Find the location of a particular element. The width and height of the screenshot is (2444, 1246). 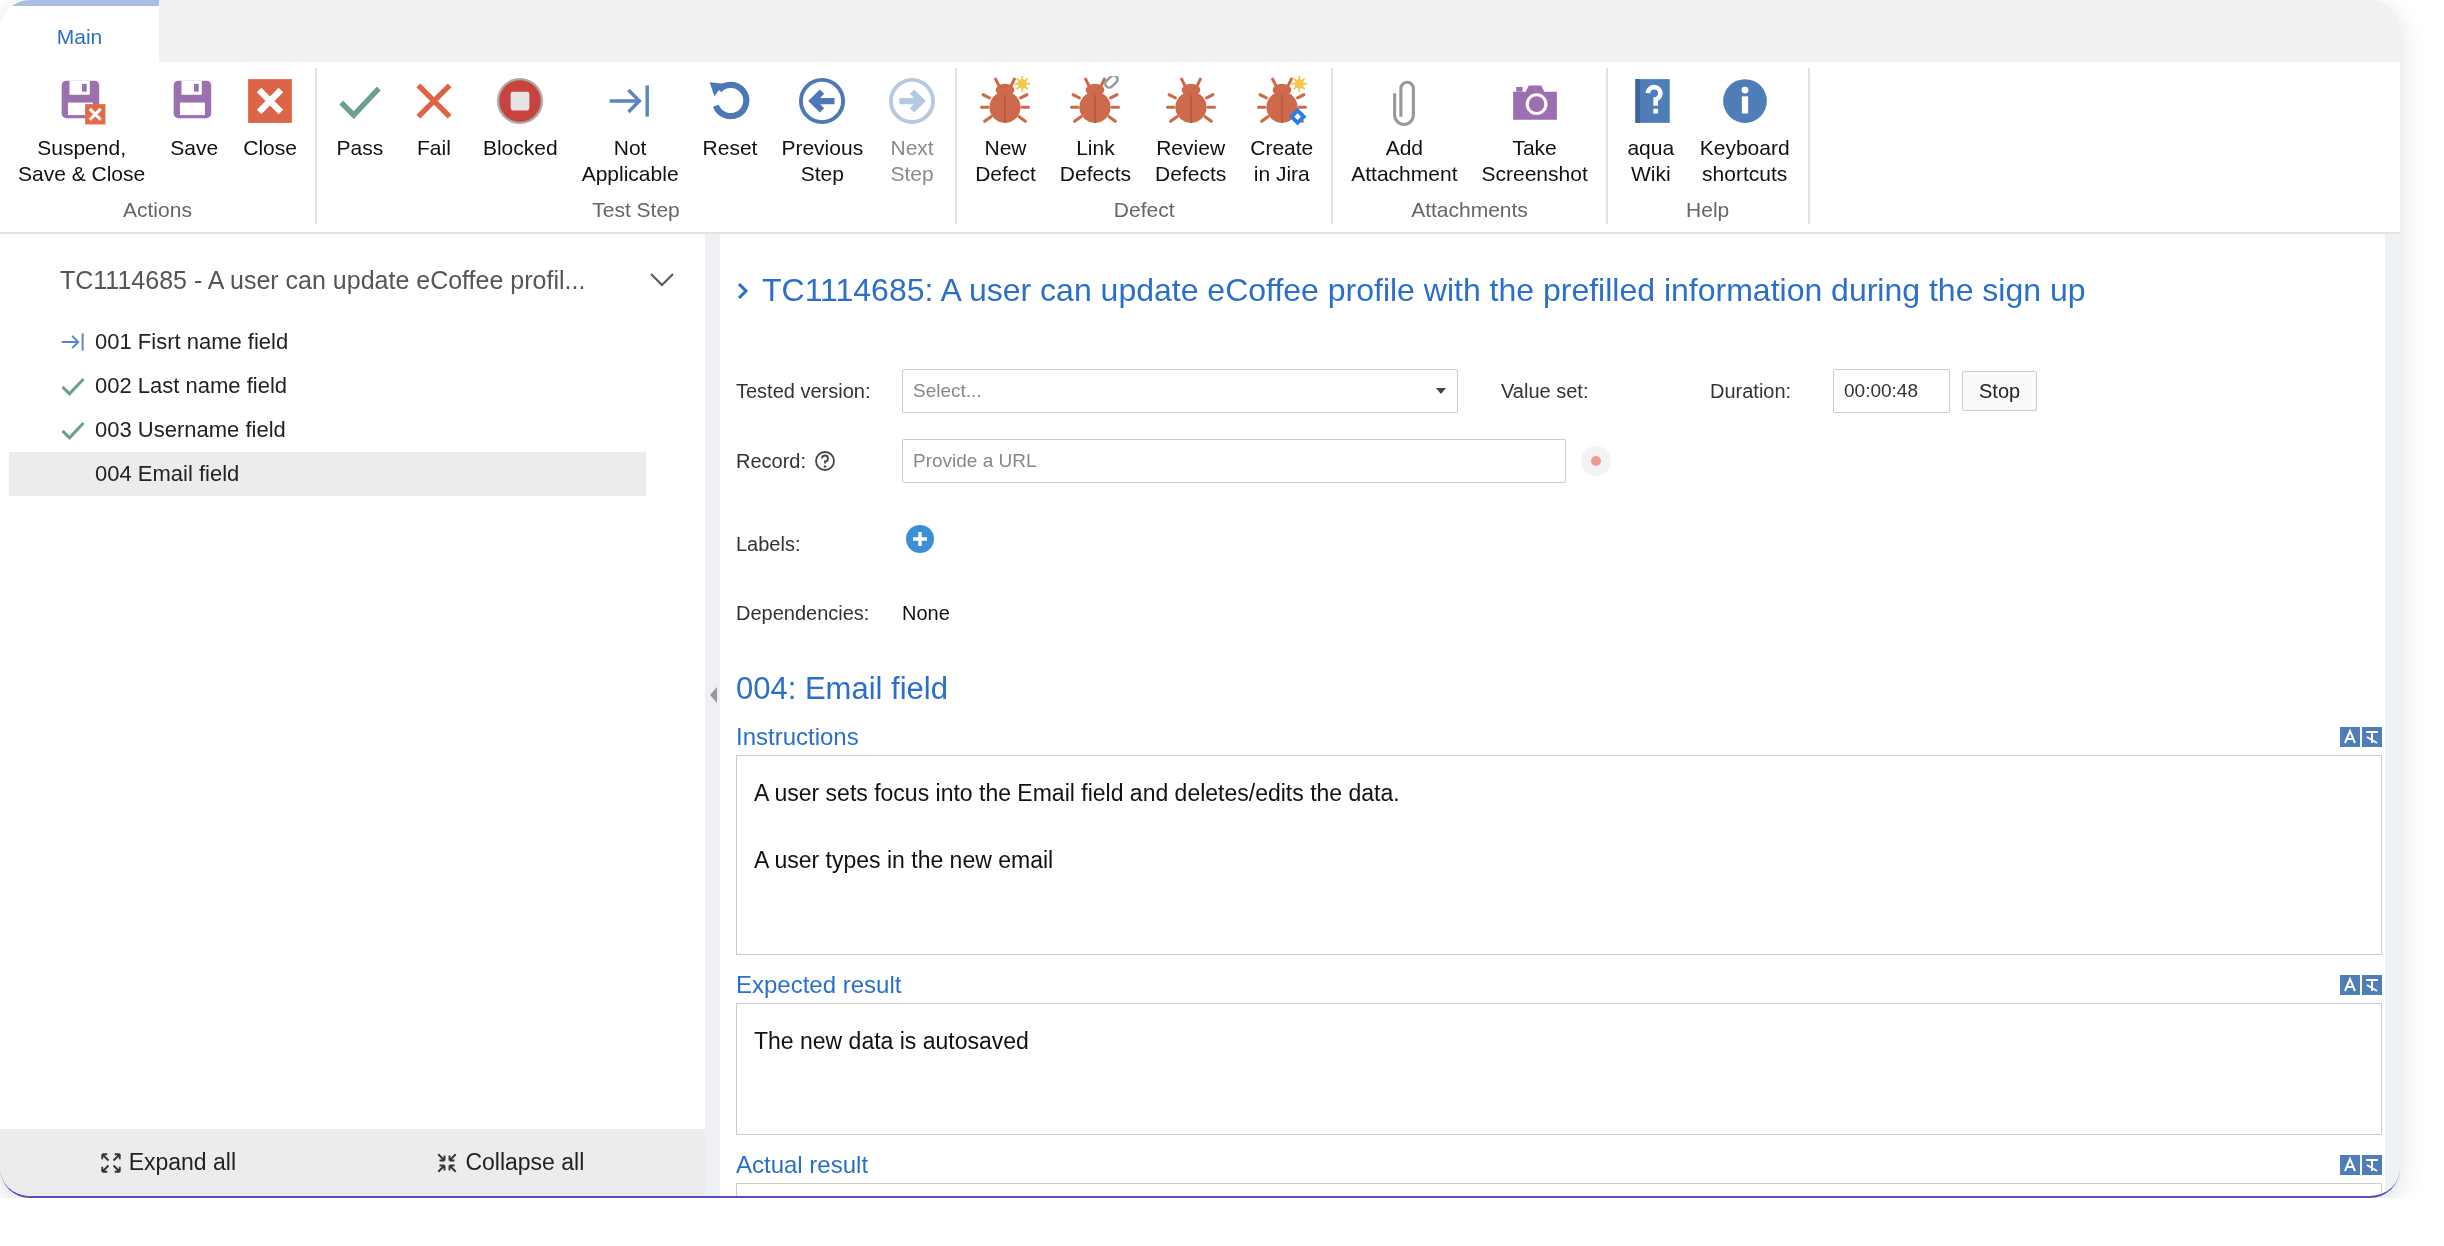

new-defect-button: New Defect is located at coordinates (1005, 131).